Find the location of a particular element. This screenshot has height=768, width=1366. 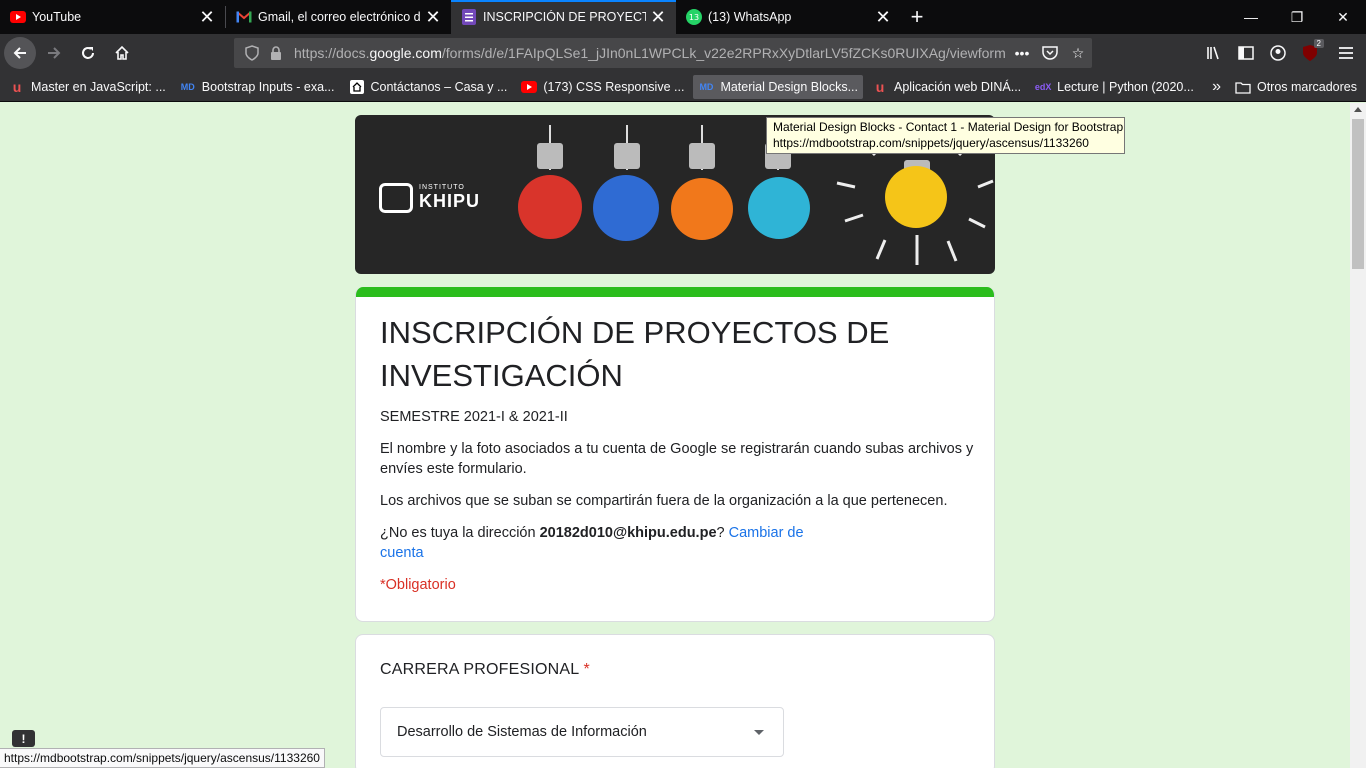

url-prefix: https://docs. is located at coordinates (332, 53).